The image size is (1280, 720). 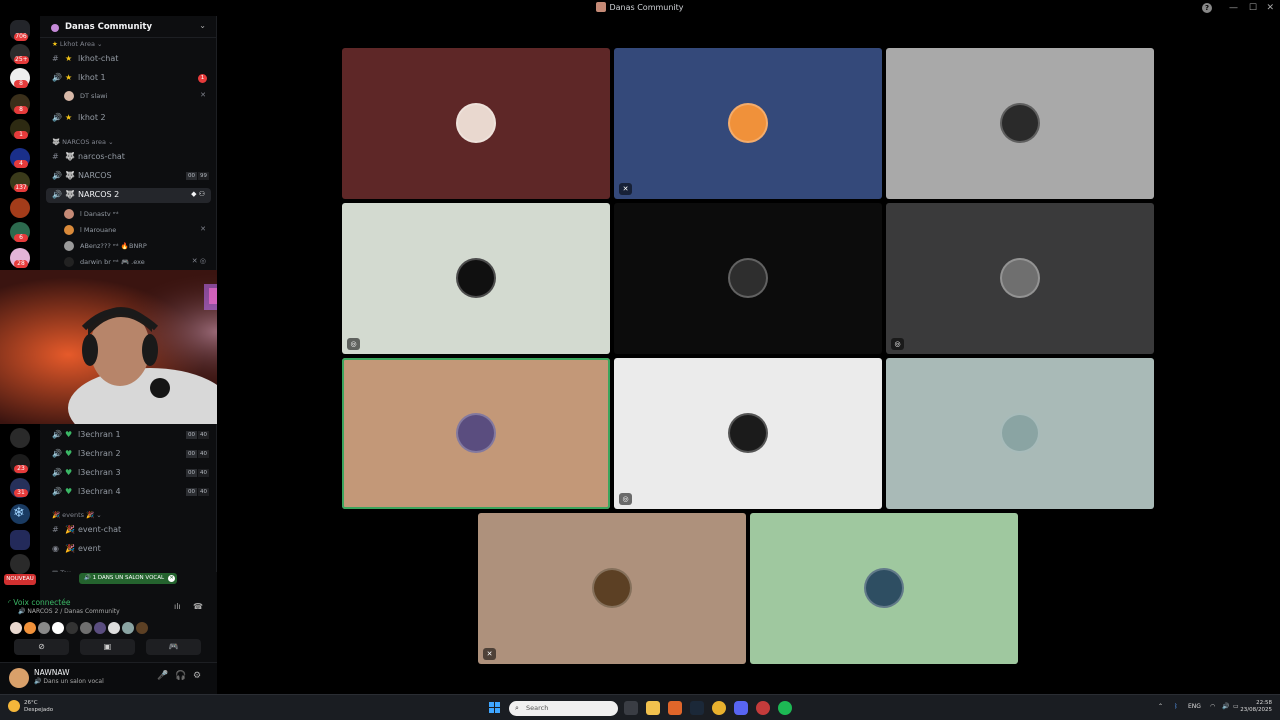 I want to click on voice-user: l Marouane ✕, so click(x=135, y=230).